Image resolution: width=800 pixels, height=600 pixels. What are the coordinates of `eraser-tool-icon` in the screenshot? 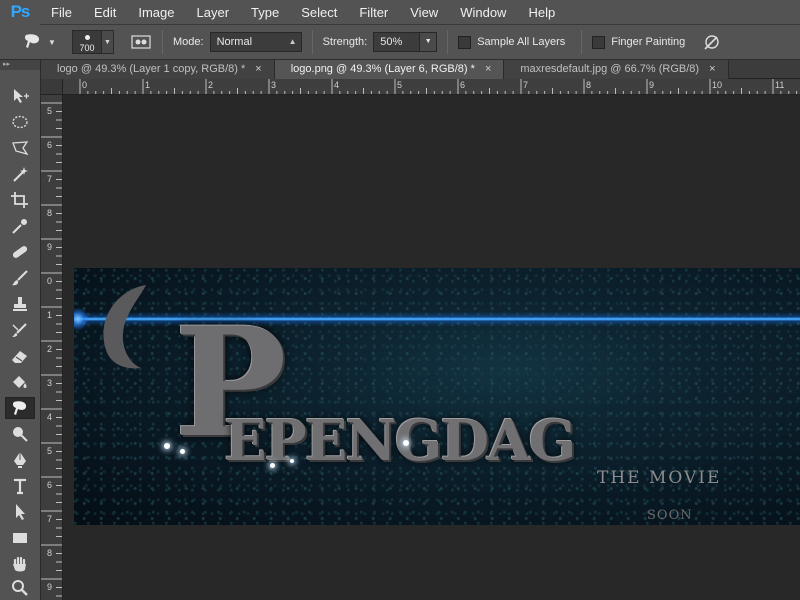 It's located at (20, 356).